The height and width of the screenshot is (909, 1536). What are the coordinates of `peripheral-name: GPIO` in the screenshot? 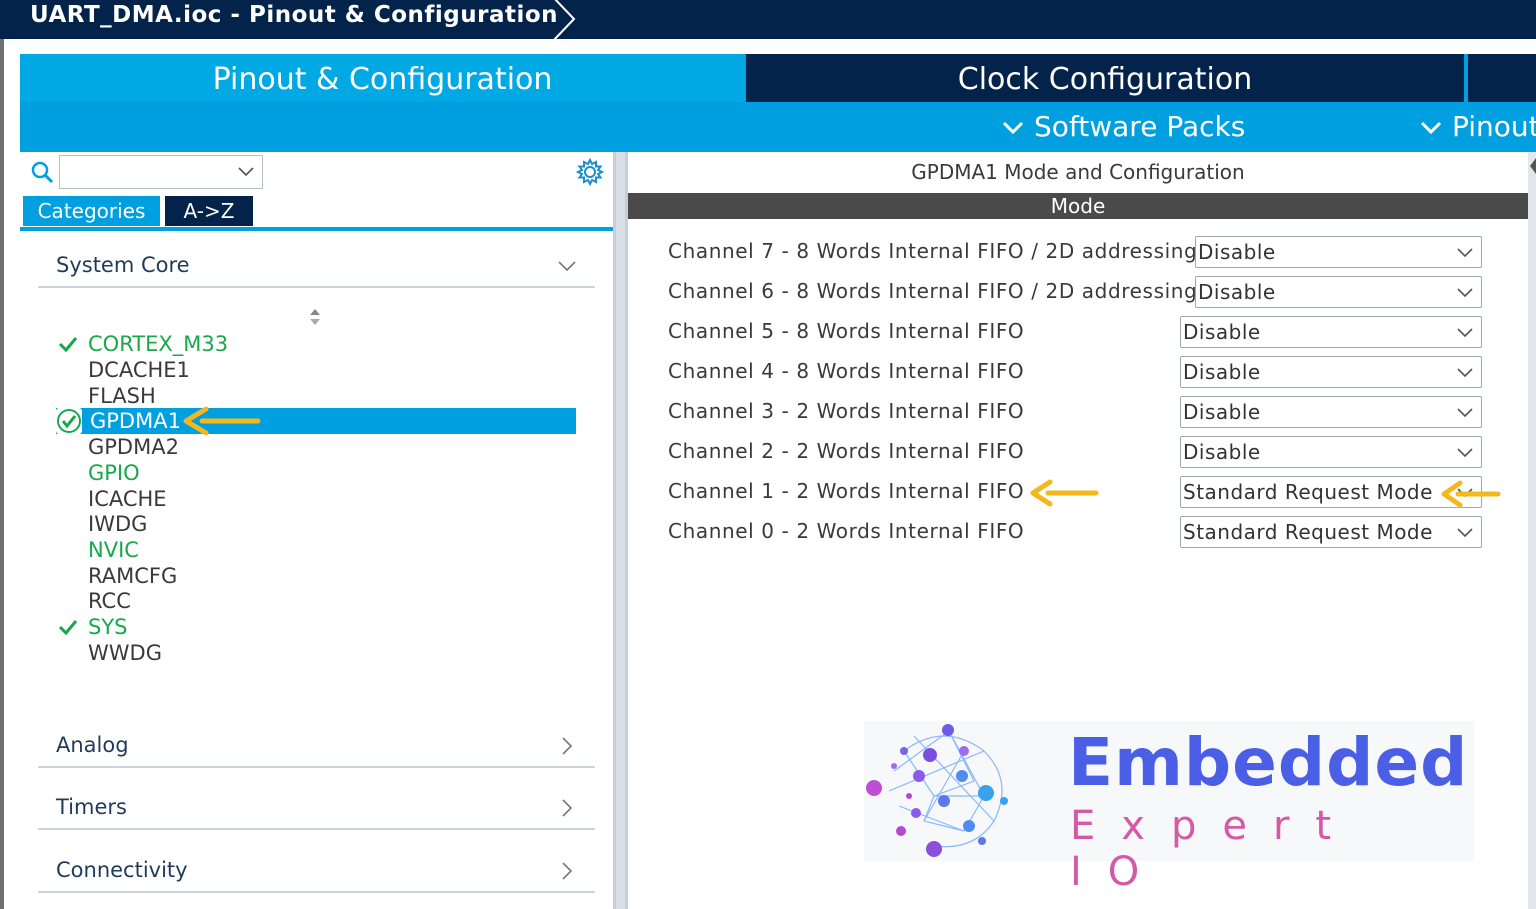 It's located at (114, 473).